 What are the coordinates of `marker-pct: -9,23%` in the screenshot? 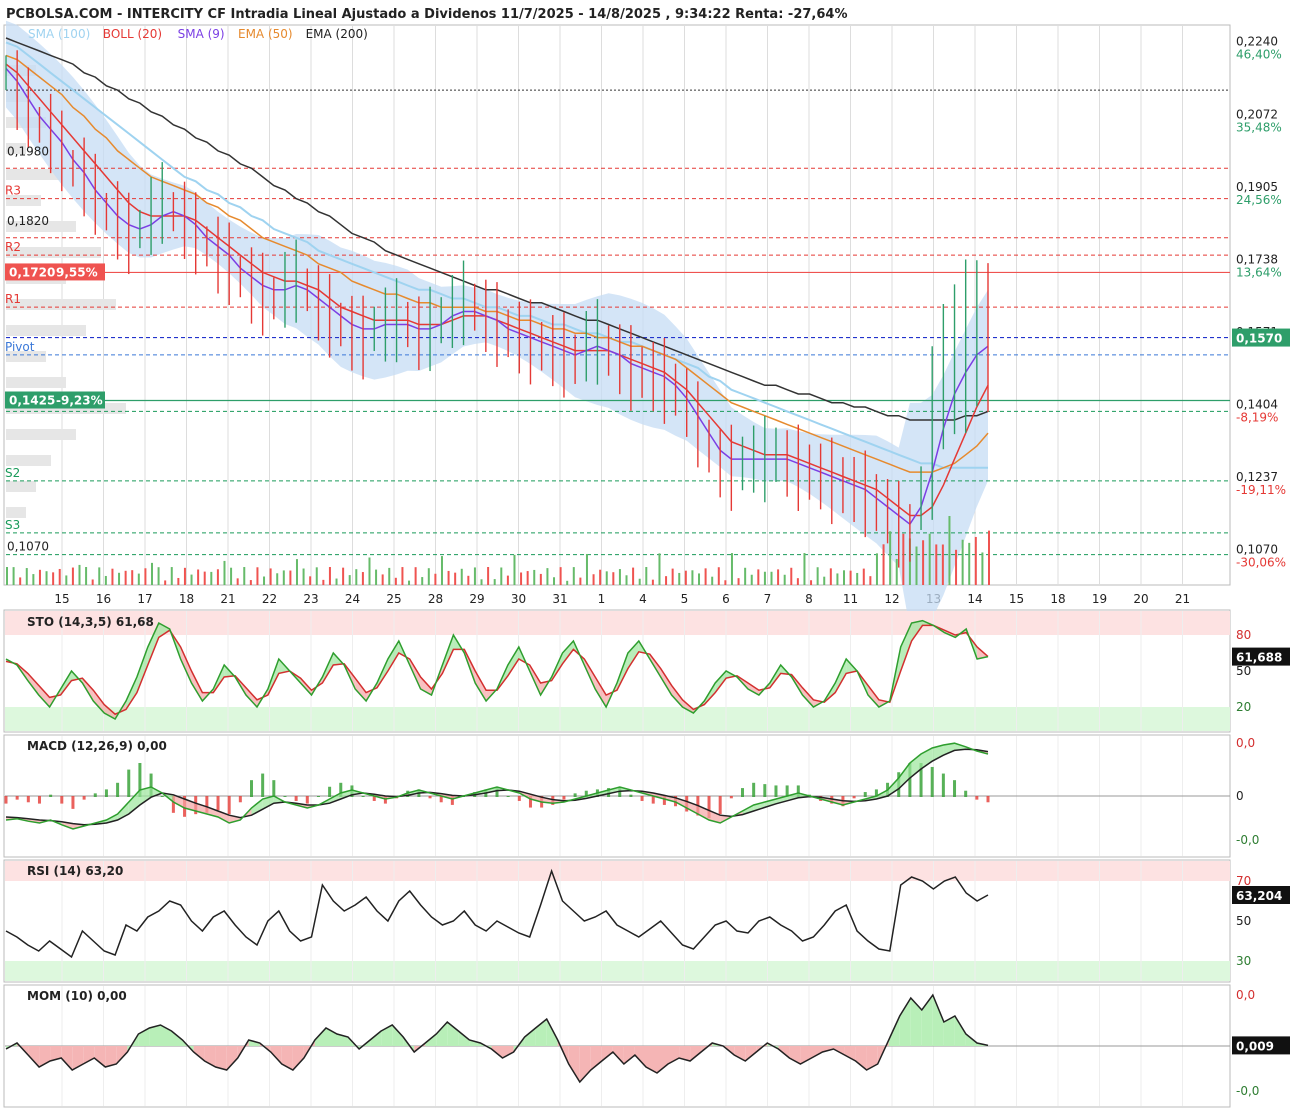 It's located at (79, 401).